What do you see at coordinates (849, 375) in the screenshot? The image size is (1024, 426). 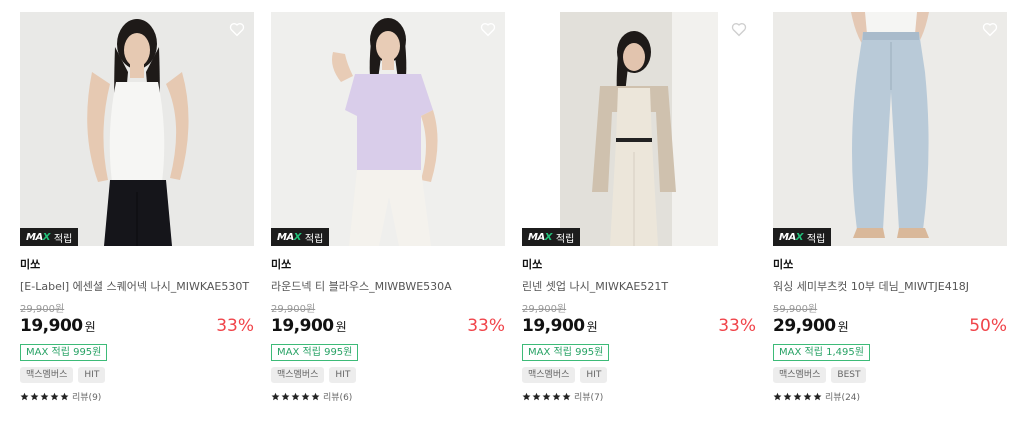 I see `tag-best: BEST` at bounding box center [849, 375].